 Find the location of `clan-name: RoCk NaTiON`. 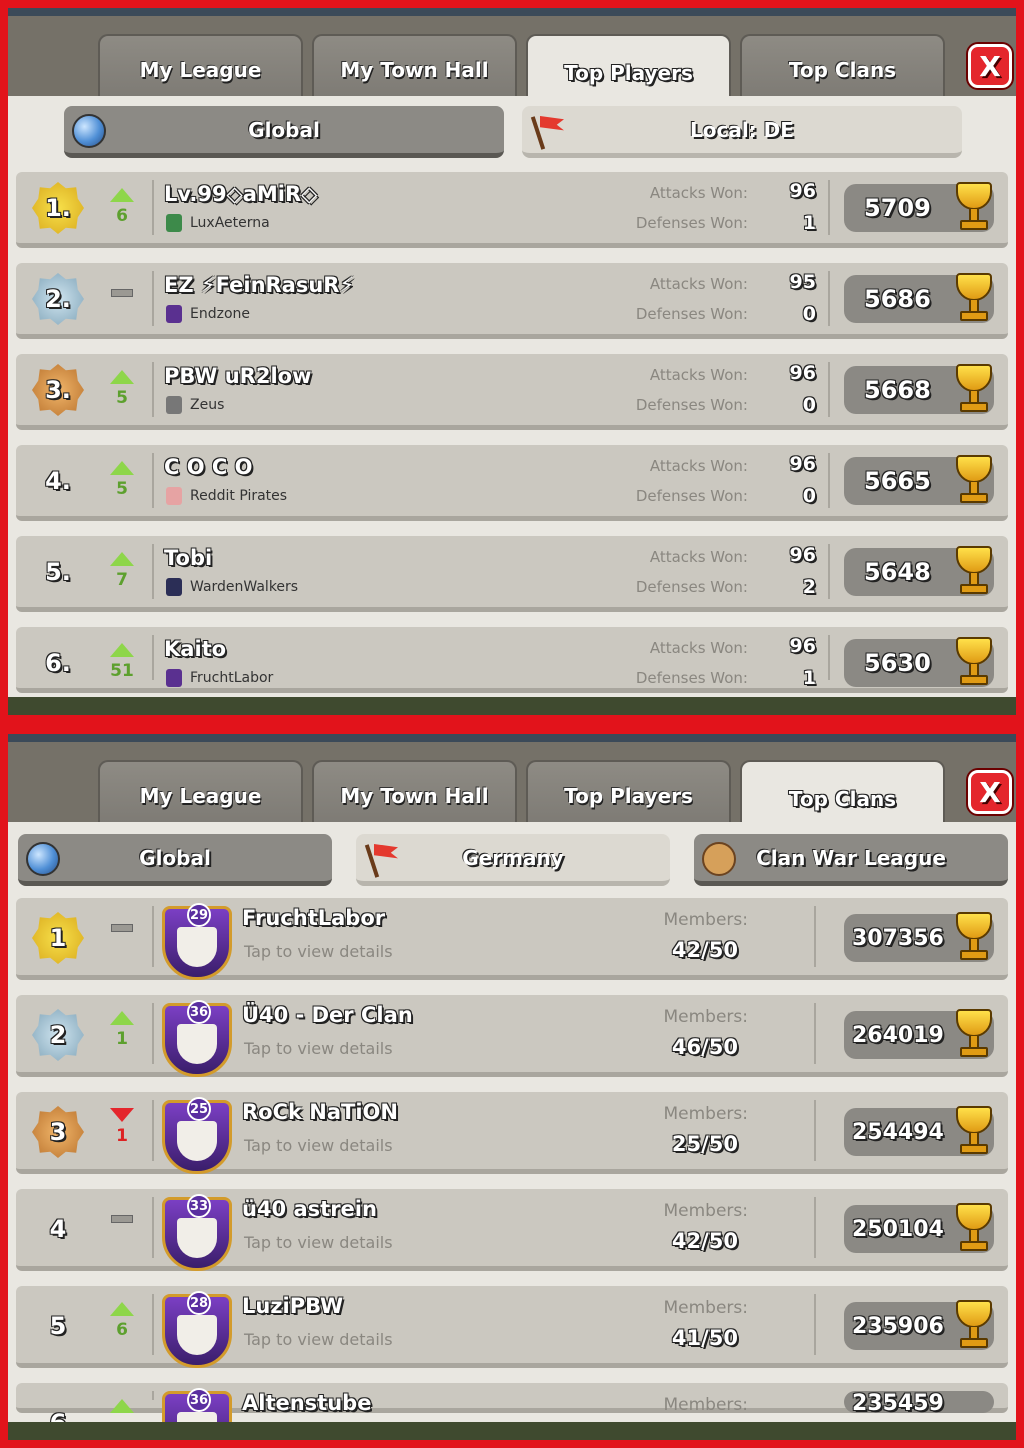

clan-name: RoCk NaTiON is located at coordinates (320, 1112).